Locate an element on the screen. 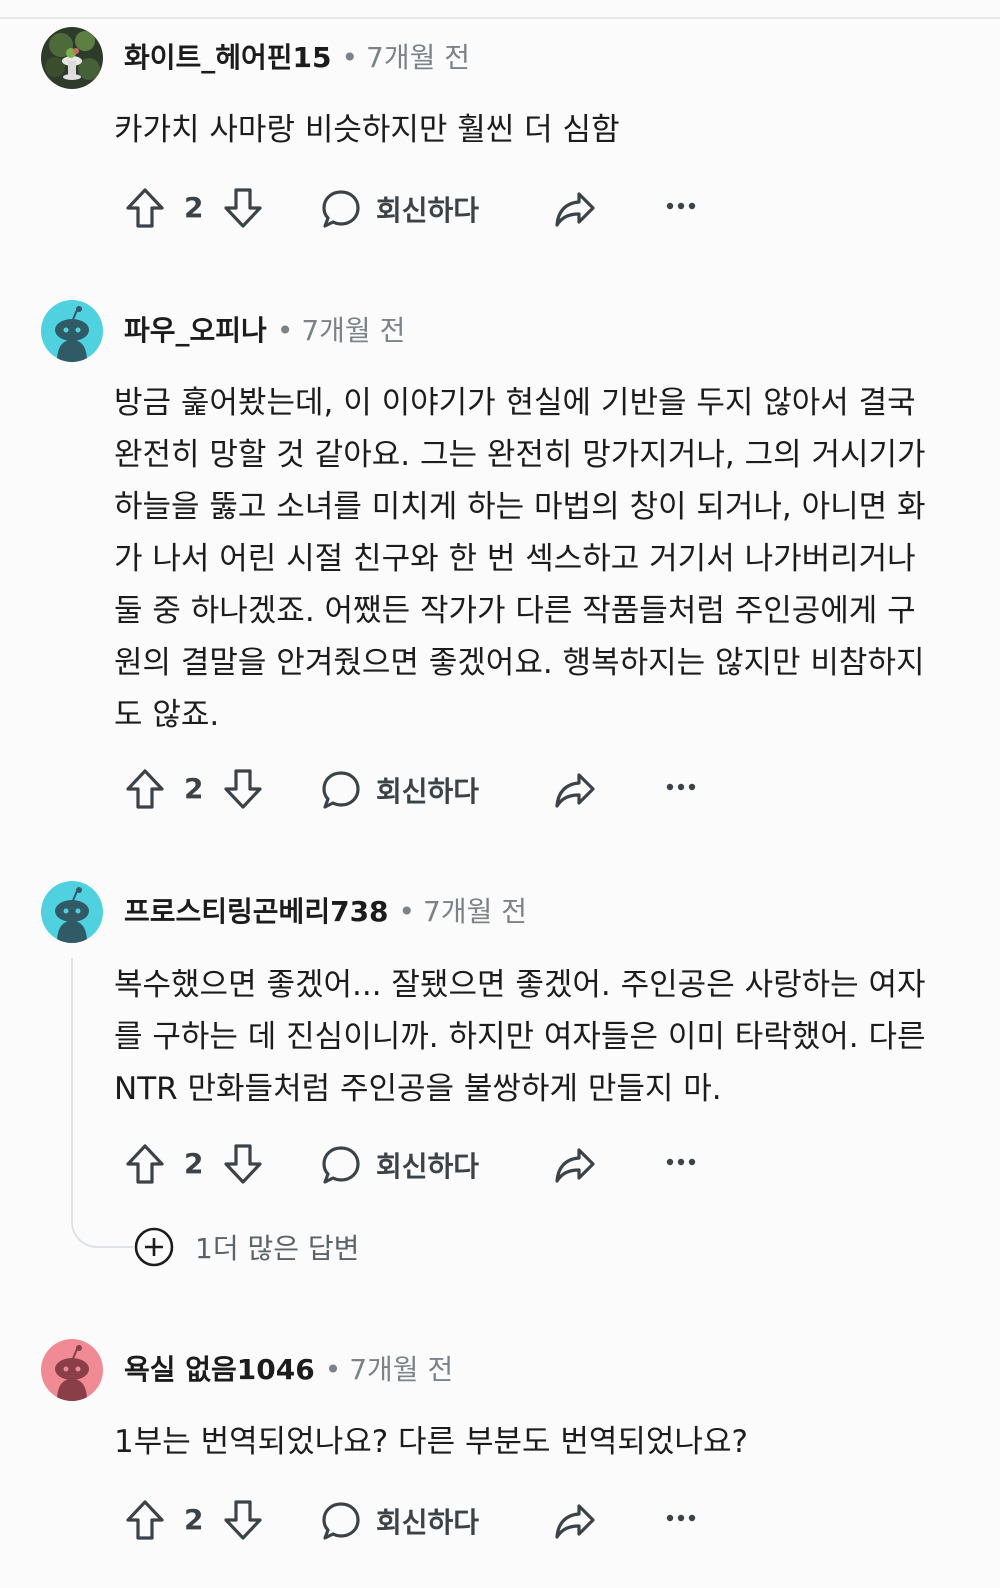 Image resolution: width=1000 pixels, height=1588 pixels. comment-meta: 화이트_헤어핀15 • 7개월 전 is located at coordinates (297, 58).